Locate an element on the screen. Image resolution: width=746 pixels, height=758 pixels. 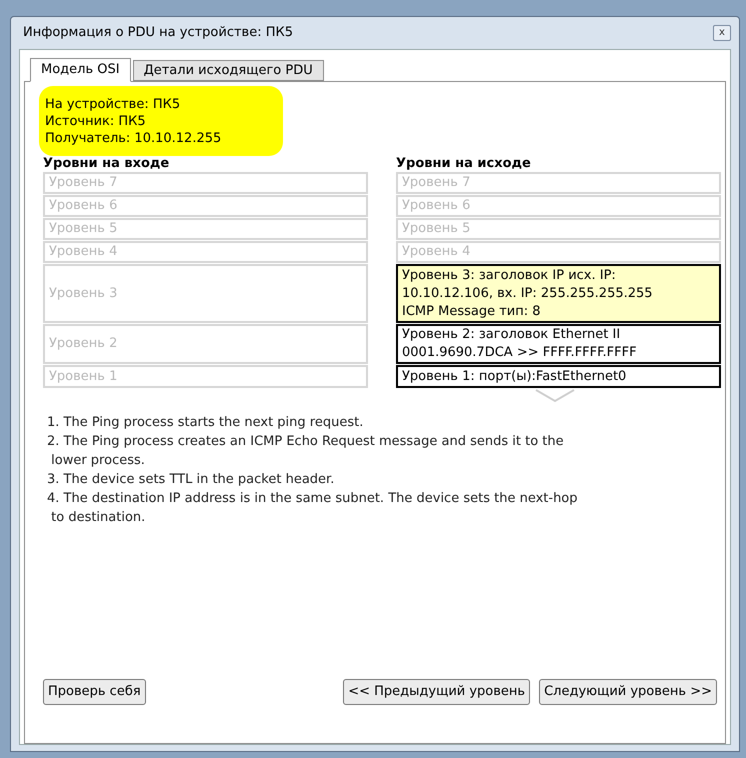
layer-box: Уровень 3: заголовок IP исх. IP: 10.10.12.106, вх. IP: 255.255.255.255 ICMP Message тип: 8 is located at coordinates (558, 293).